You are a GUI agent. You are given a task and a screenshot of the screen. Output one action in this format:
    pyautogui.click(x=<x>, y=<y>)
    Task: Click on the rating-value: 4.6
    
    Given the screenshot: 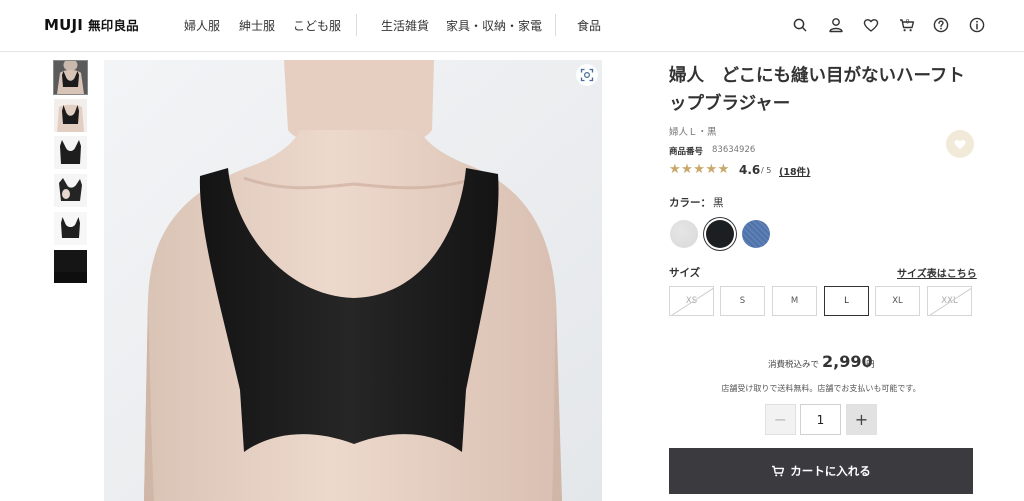 What is the action you would take?
    pyautogui.click(x=750, y=170)
    